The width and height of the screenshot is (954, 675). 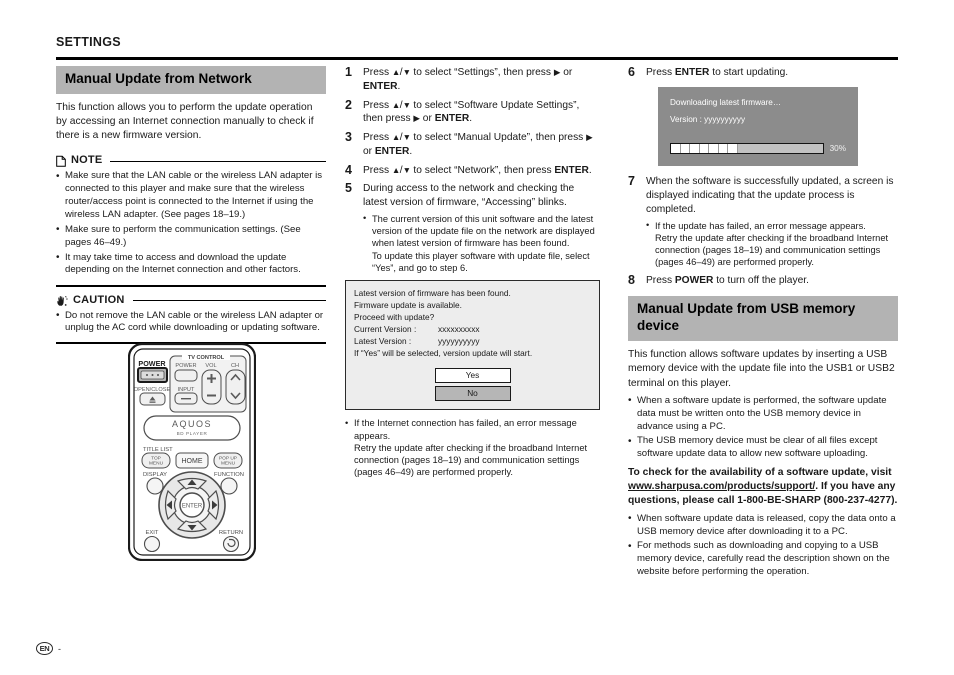 What do you see at coordinates (758, 120) in the screenshot?
I see `download-version-row: Version : yyyyyyyyyy` at bounding box center [758, 120].